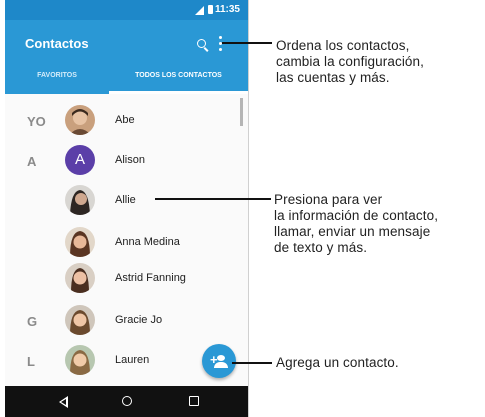 The height and width of the screenshot is (417, 485). Describe the element at coordinates (57, 80) in the screenshot. I see `tab-favoritos: FAVORITOS` at that location.